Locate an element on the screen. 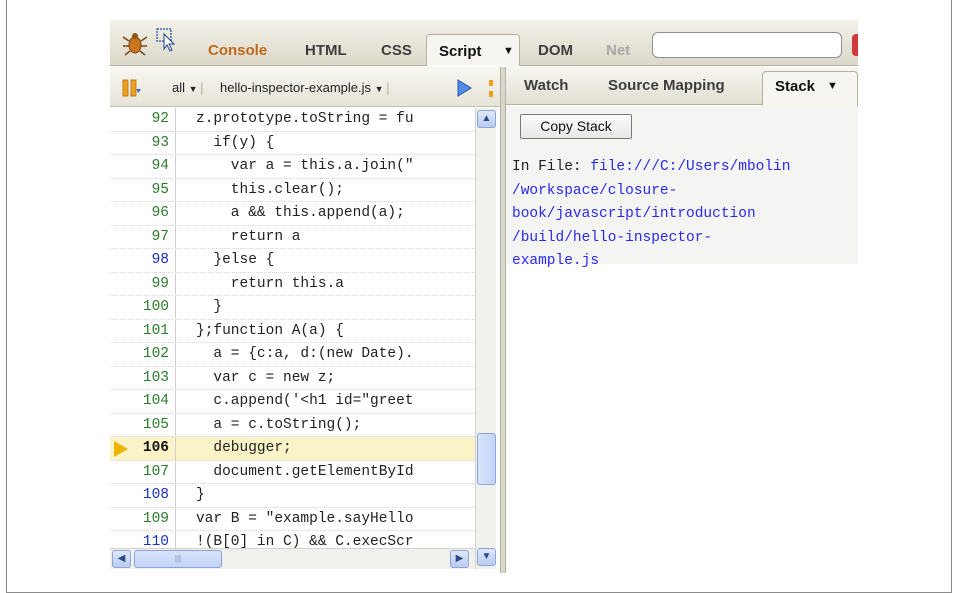  line-number: 93 is located at coordinates (143, 142).